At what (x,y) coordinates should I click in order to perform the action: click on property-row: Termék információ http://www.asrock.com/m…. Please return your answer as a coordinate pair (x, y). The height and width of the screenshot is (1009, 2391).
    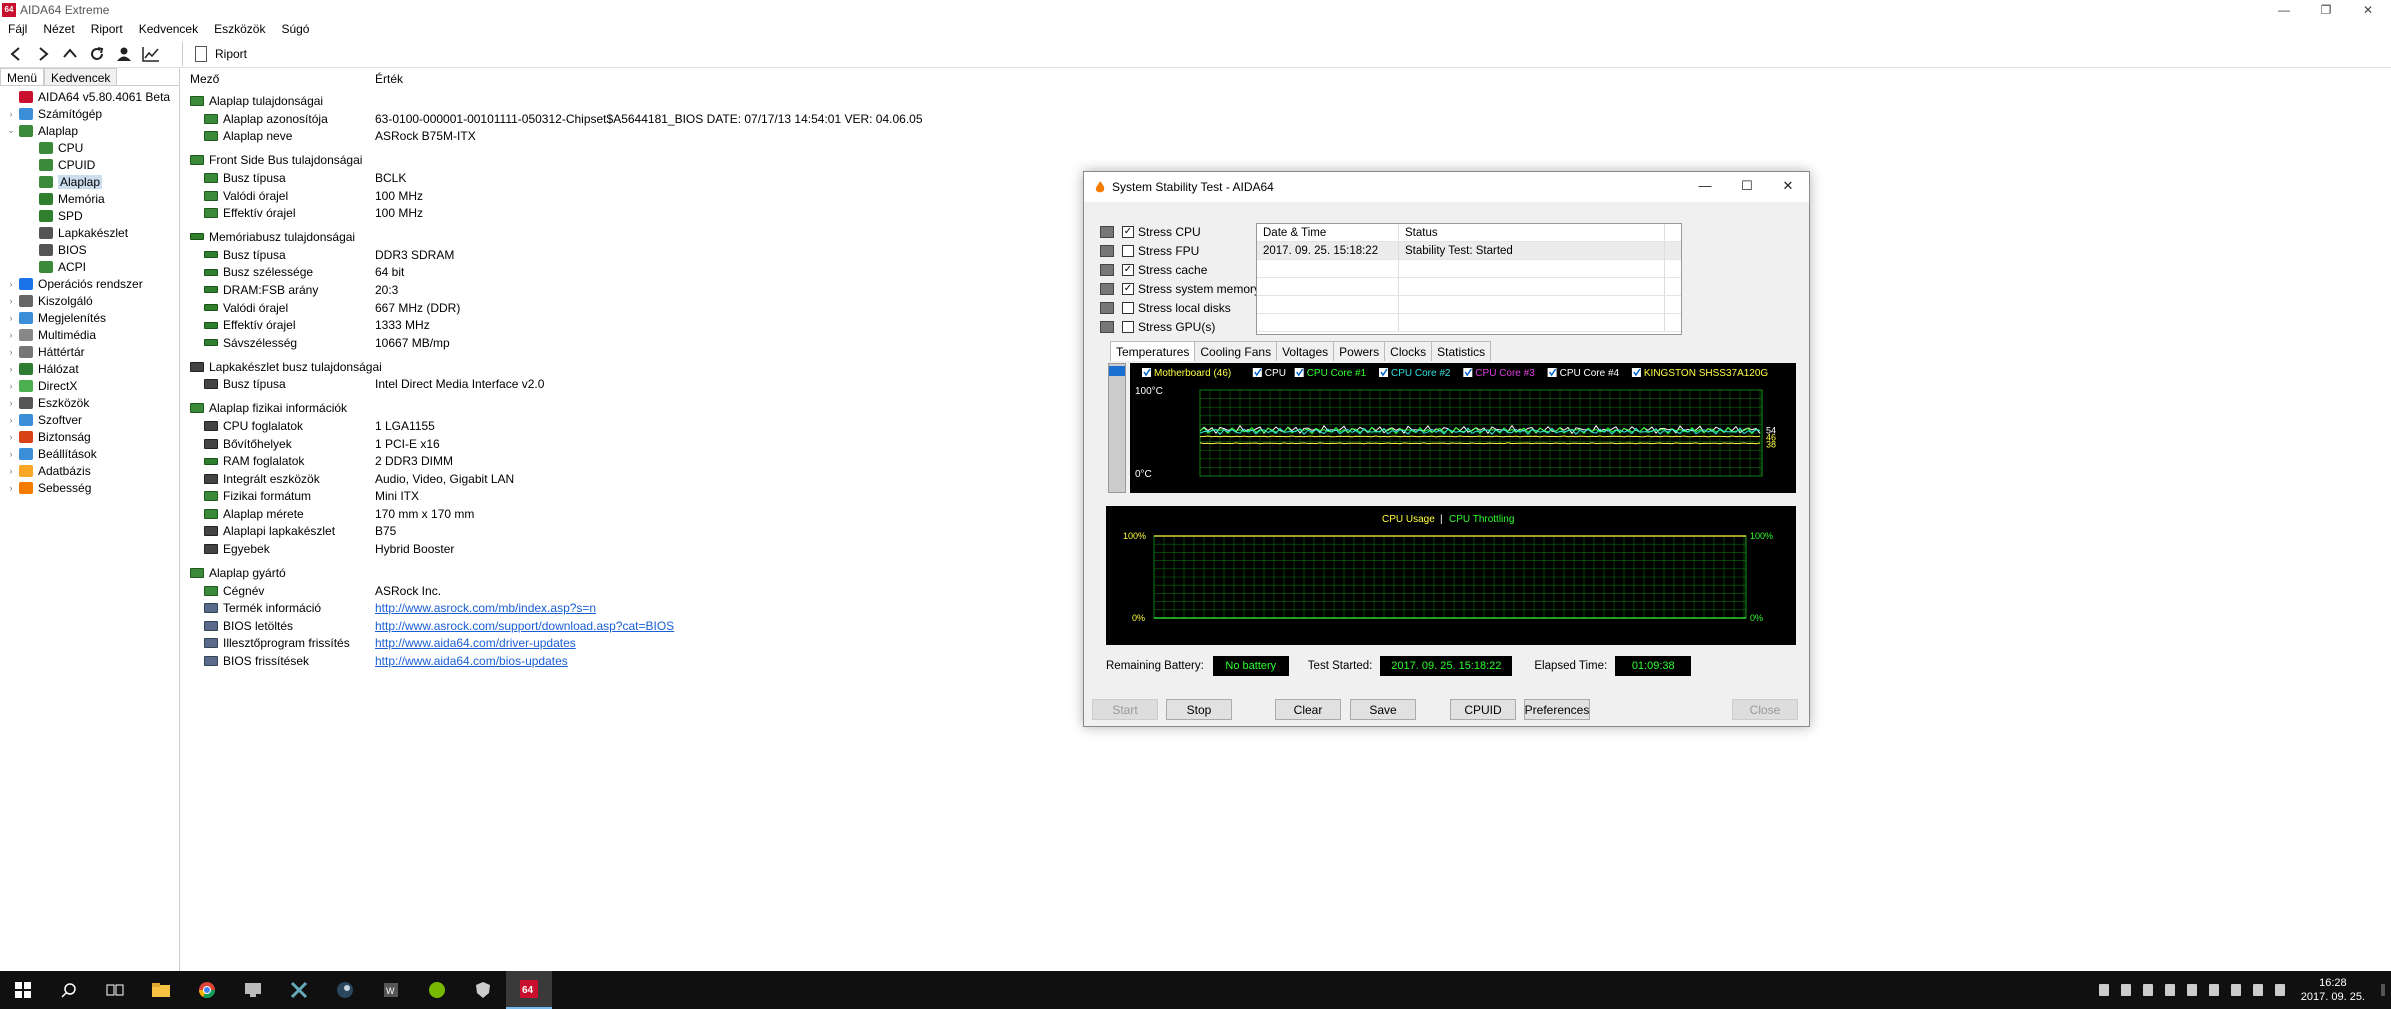
    Looking at the image, I should click on (634, 608).